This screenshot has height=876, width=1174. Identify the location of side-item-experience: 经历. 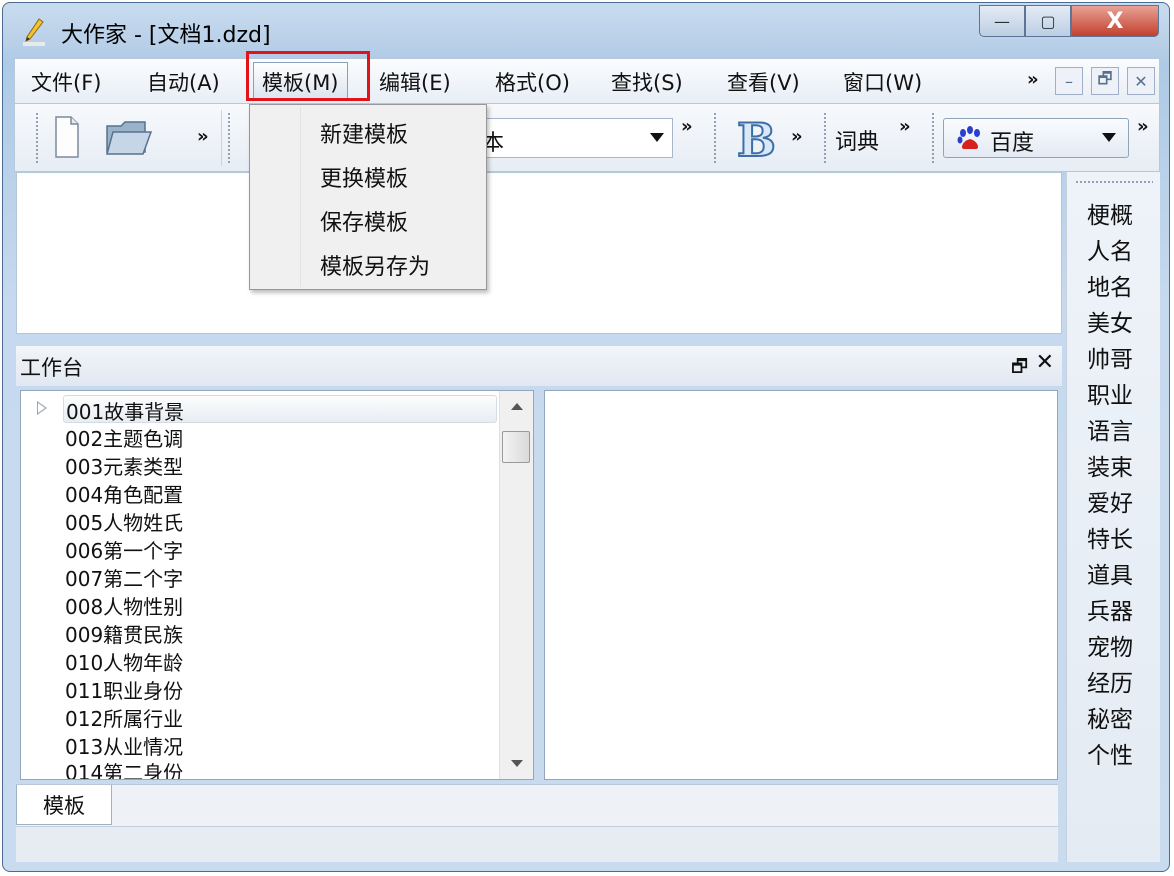
(1110, 681).